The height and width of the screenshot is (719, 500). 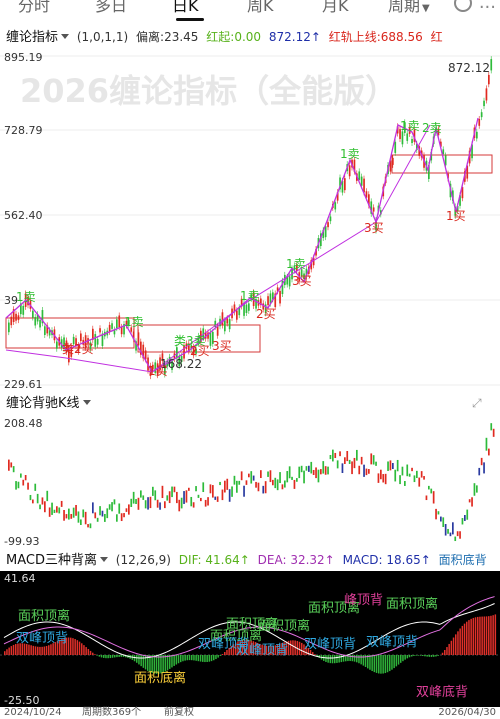 What do you see at coordinates (260, 8) in the screenshot?
I see `tab-weekly-k: 周K` at bounding box center [260, 8].